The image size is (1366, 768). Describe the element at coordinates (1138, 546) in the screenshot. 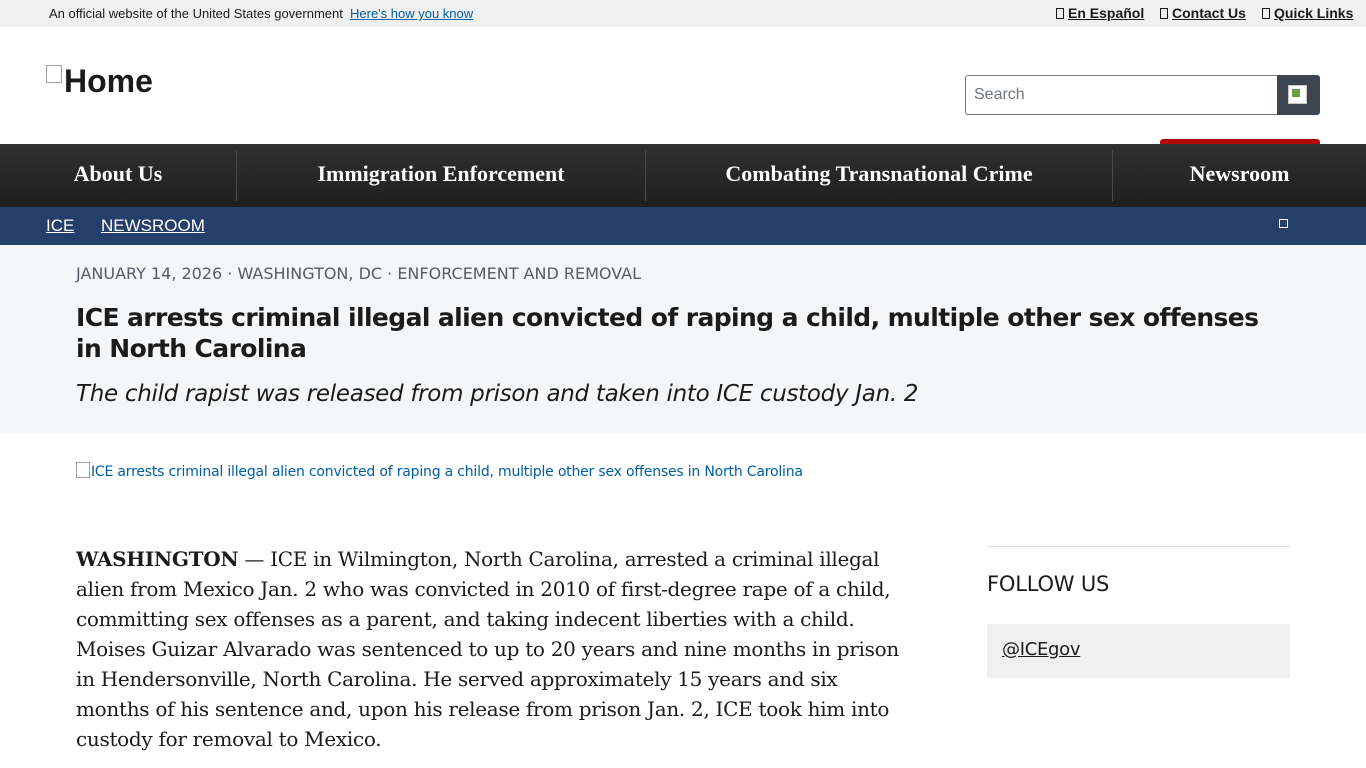

I see `sidebar-divider` at that location.